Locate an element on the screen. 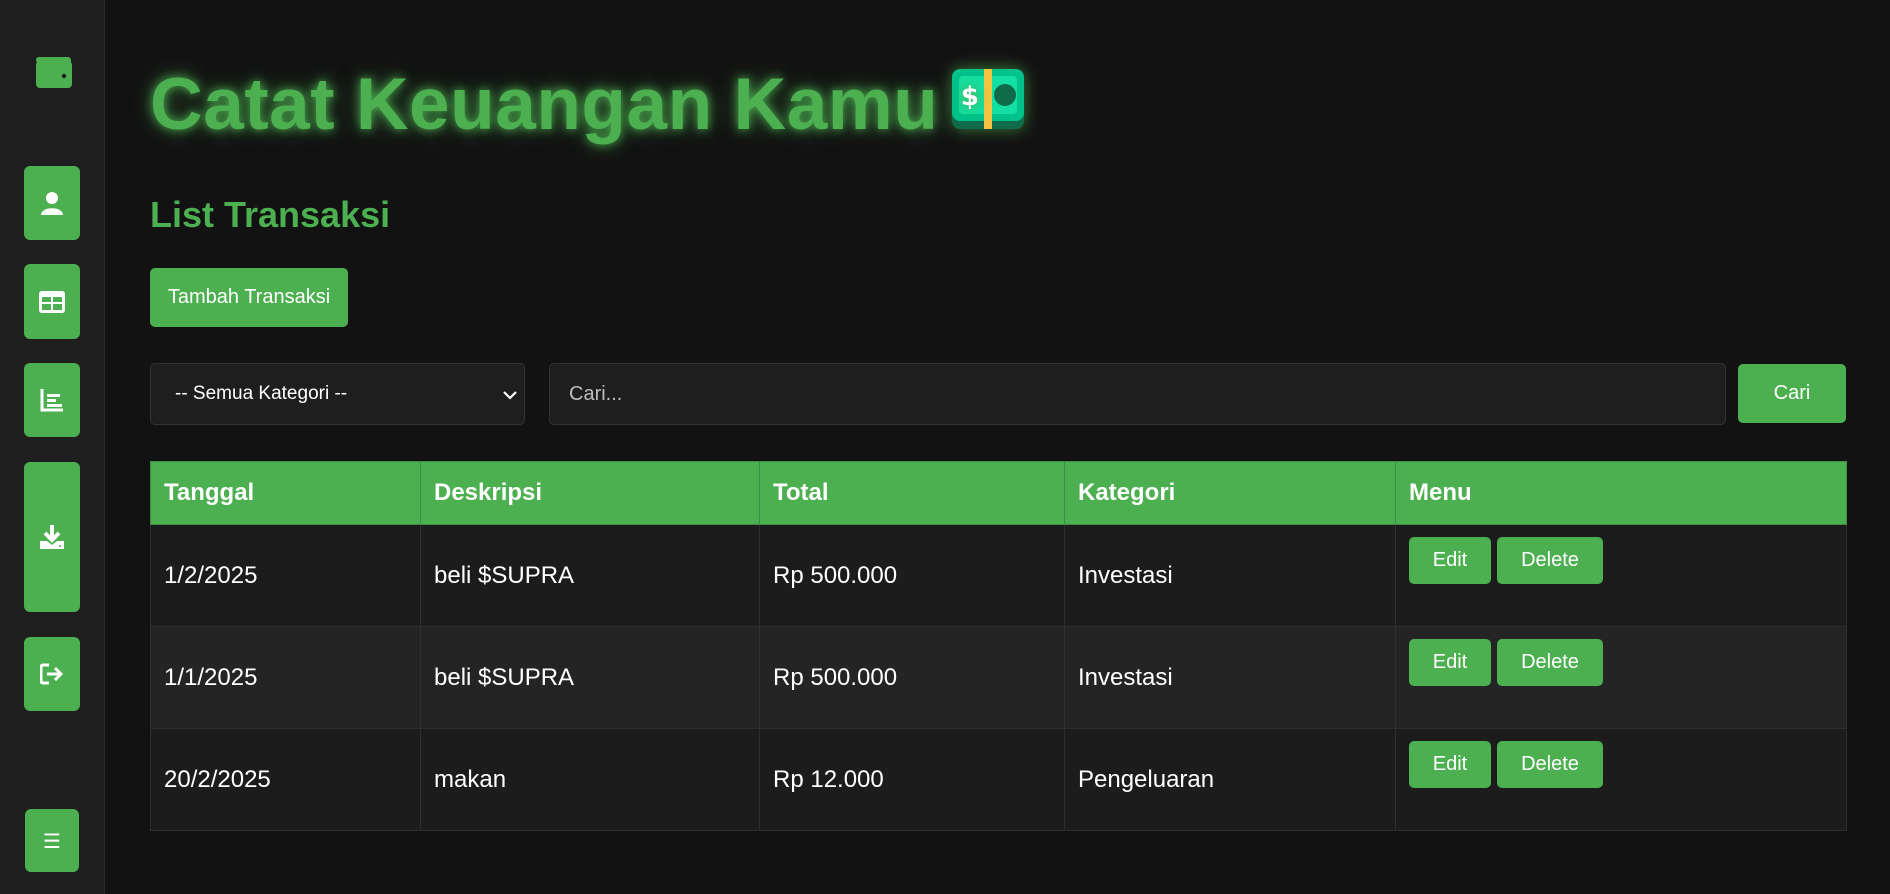 The image size is (1890, 894). download-icon is located at coordinates (52, 537).